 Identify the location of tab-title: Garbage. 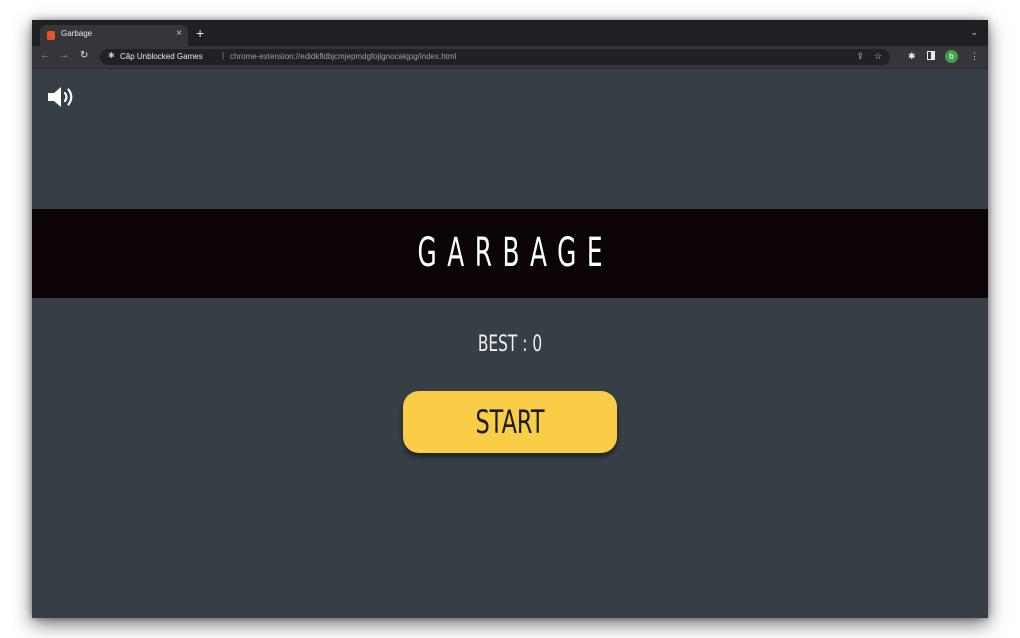
(77, 33).